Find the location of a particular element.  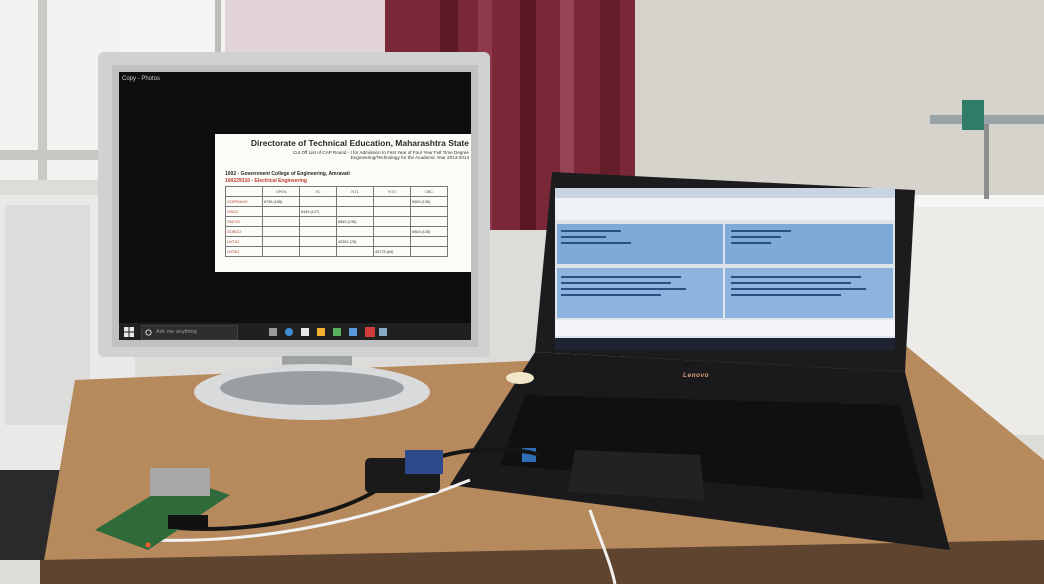

table-cell: LNT3O is located at coordinates (244, 251).